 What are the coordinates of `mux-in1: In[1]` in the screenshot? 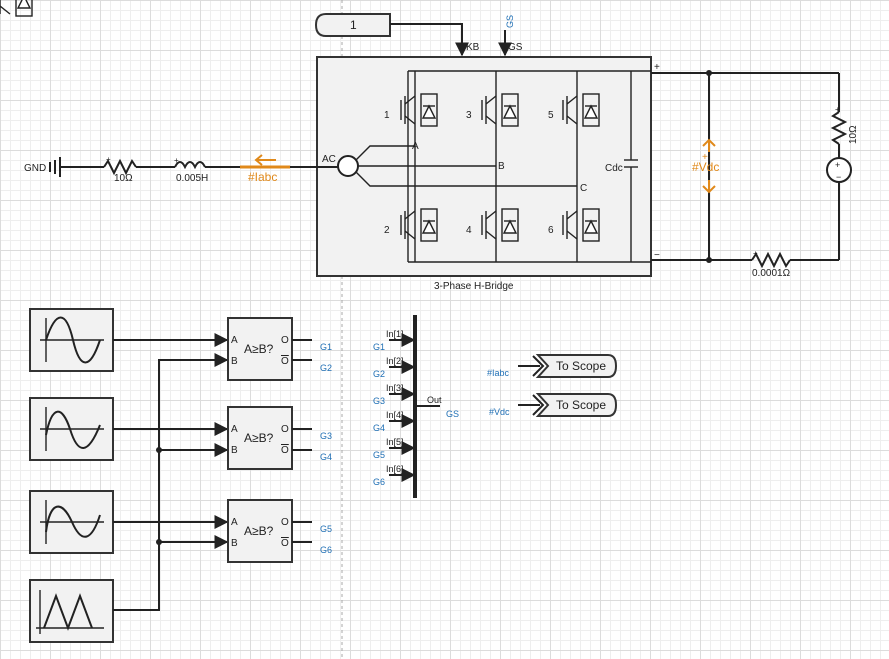 It's located at (395, 334).